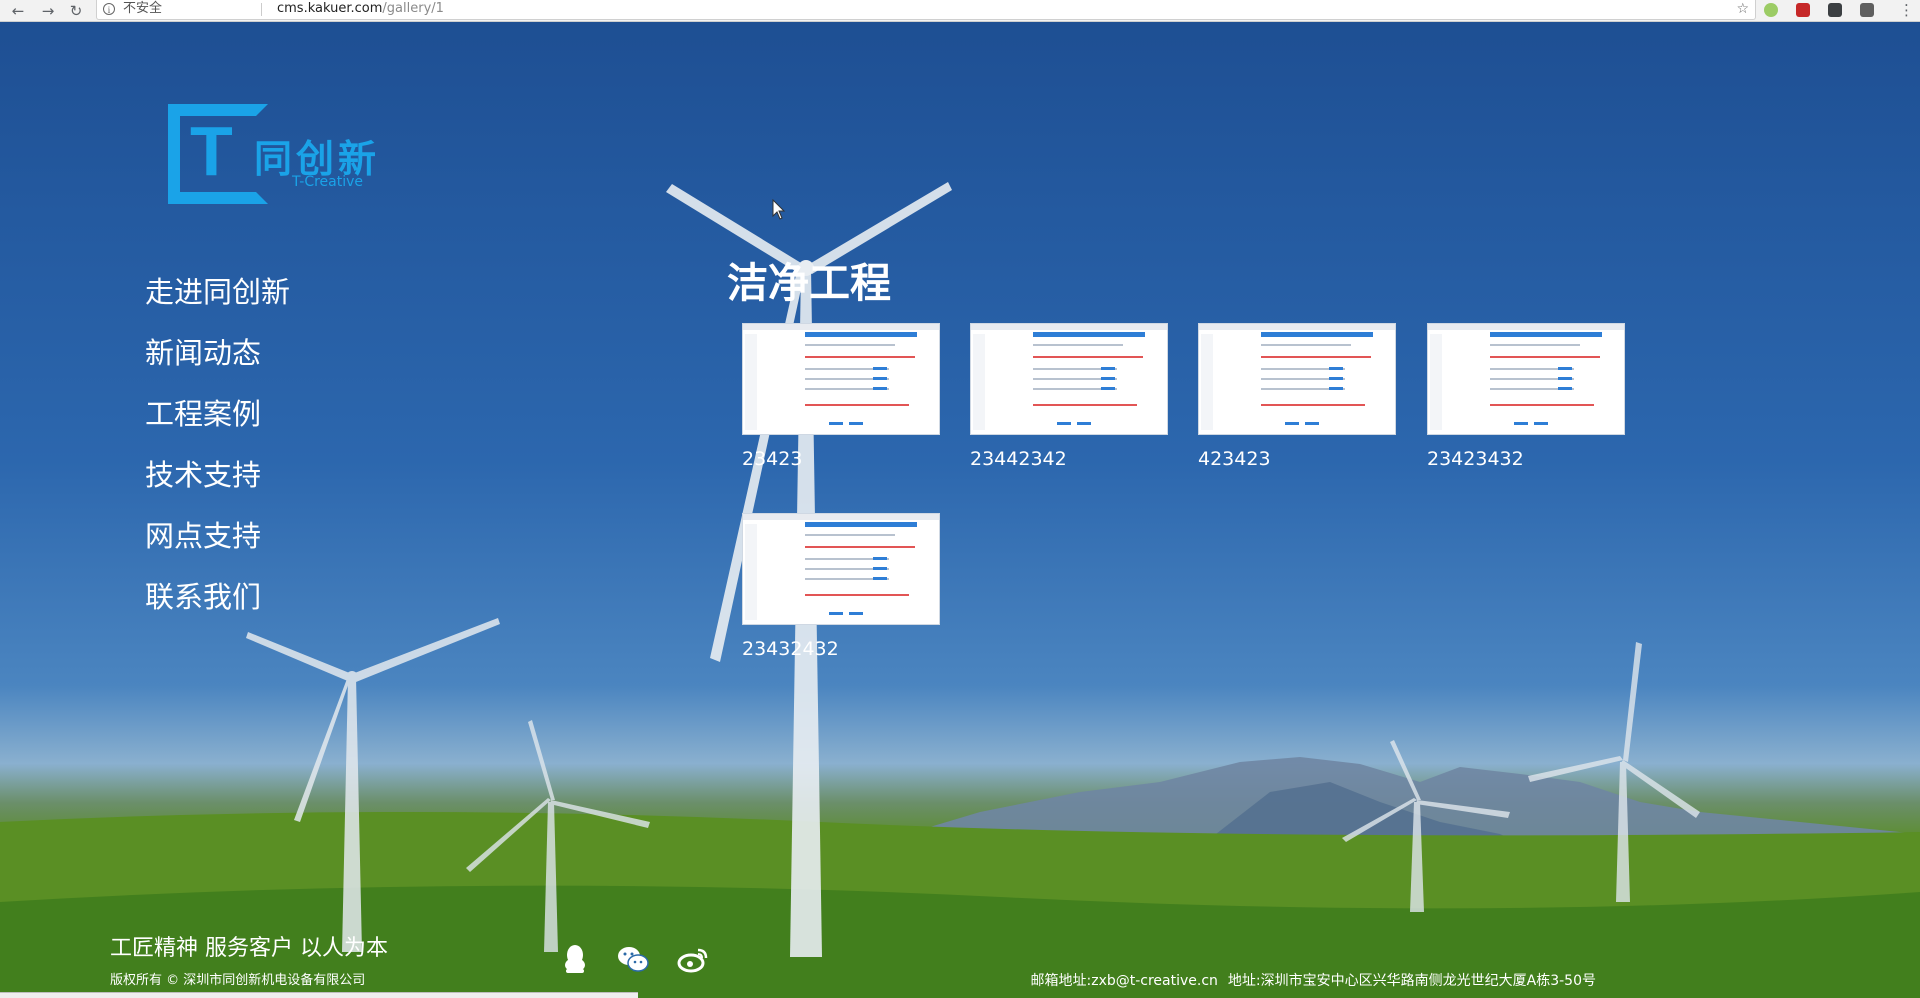 The height and width of the screenshot is (998, 1920). What do you see at coordinates (633, 959) in the screenshot?
I see `wechat-icon` at bounding box center [633, 959].